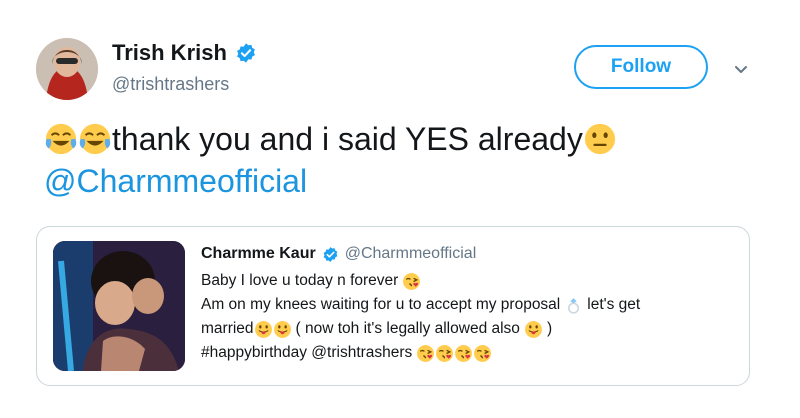 This screenshot has height=418, width=800. Describe the element at coordinates (411, 254) in the screenshot. I see `quoted-author-handle: @Charmmeofficial` at that location.